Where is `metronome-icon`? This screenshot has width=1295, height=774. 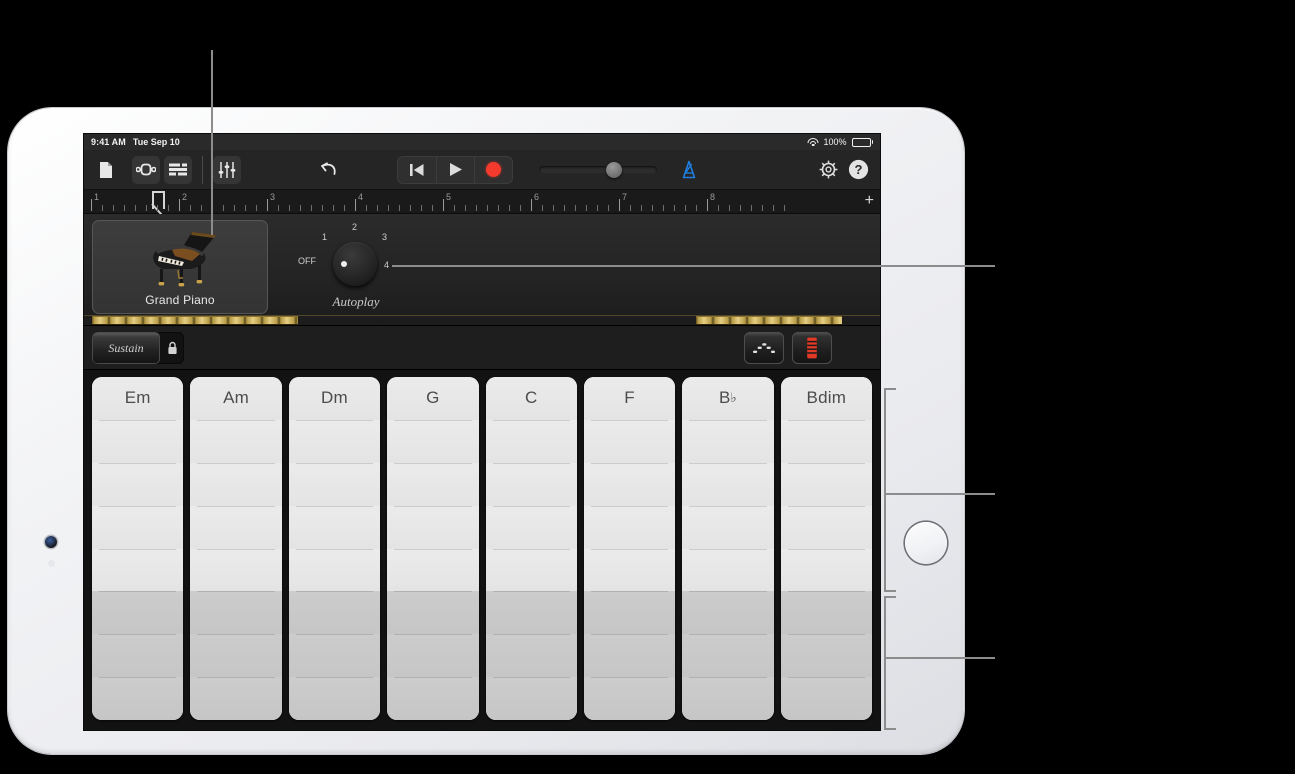
metronome-icon is located at coordinates (689, 170).